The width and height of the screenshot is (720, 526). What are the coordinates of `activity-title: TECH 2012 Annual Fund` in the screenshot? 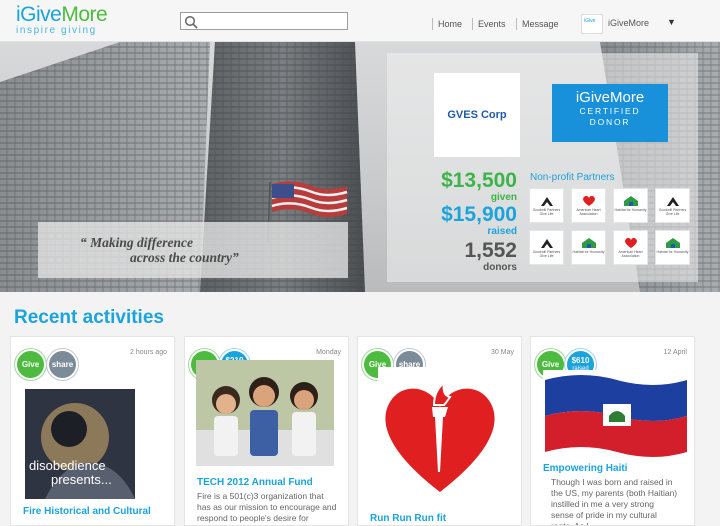 It's located at (255, 482).